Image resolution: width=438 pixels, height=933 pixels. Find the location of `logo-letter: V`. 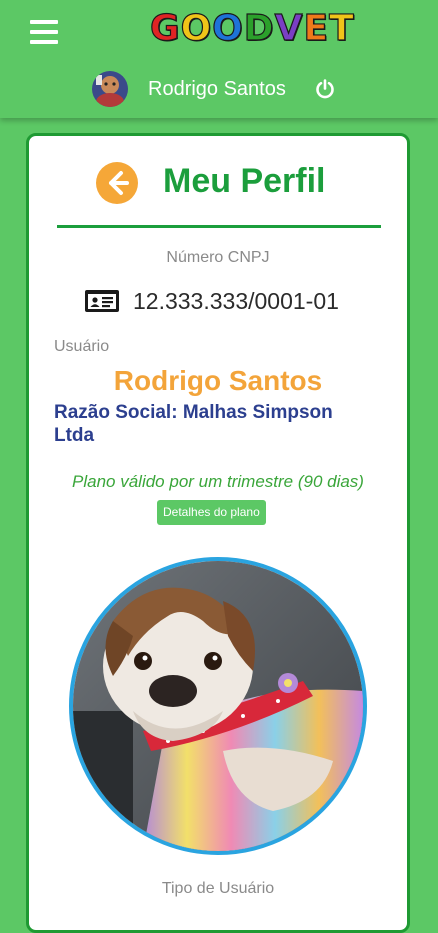

logo-letter: V is located at coordinates (289, 28).